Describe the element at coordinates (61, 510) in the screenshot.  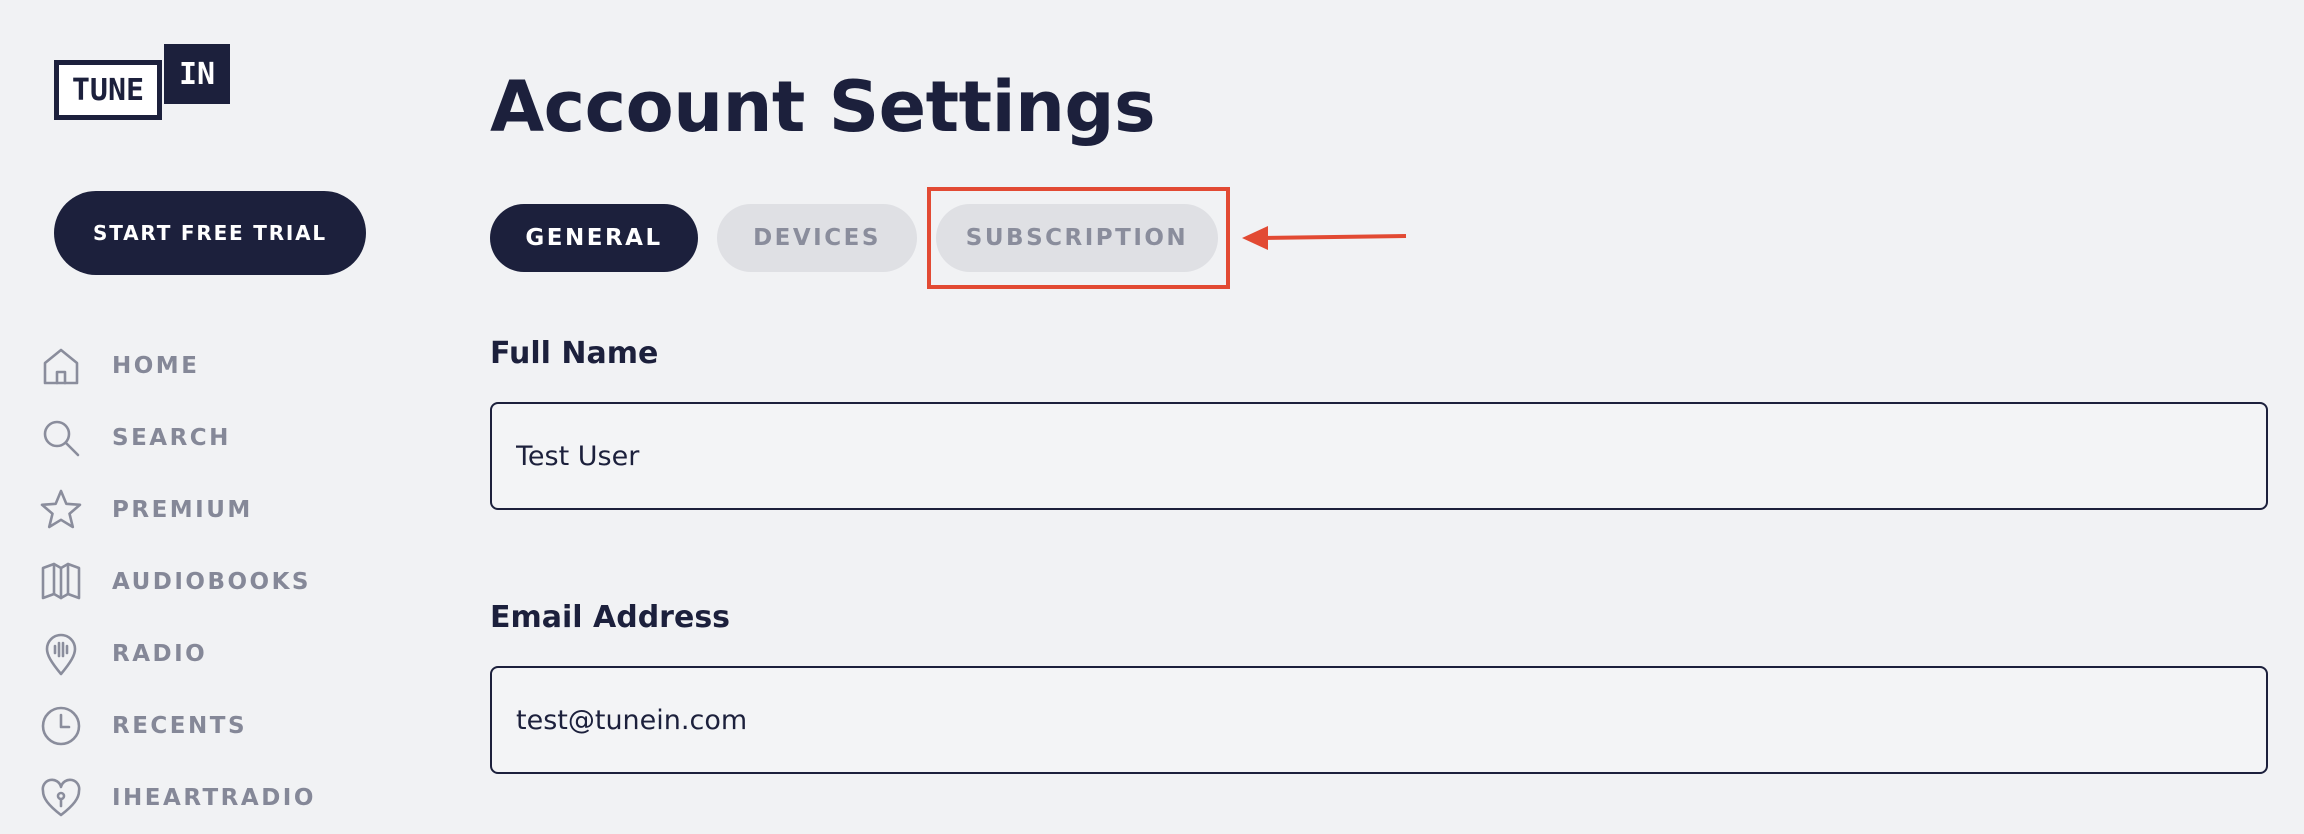
I see `star-icon` at that location.